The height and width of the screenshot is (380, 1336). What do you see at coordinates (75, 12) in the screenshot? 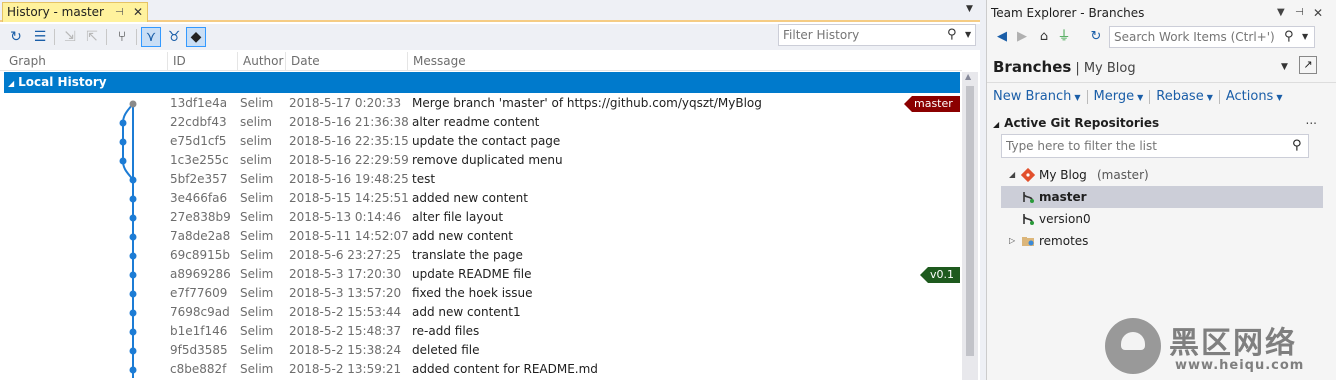
I see `tab-history-master: History - master ⊣ ✕` at bounding box center [75, 12].